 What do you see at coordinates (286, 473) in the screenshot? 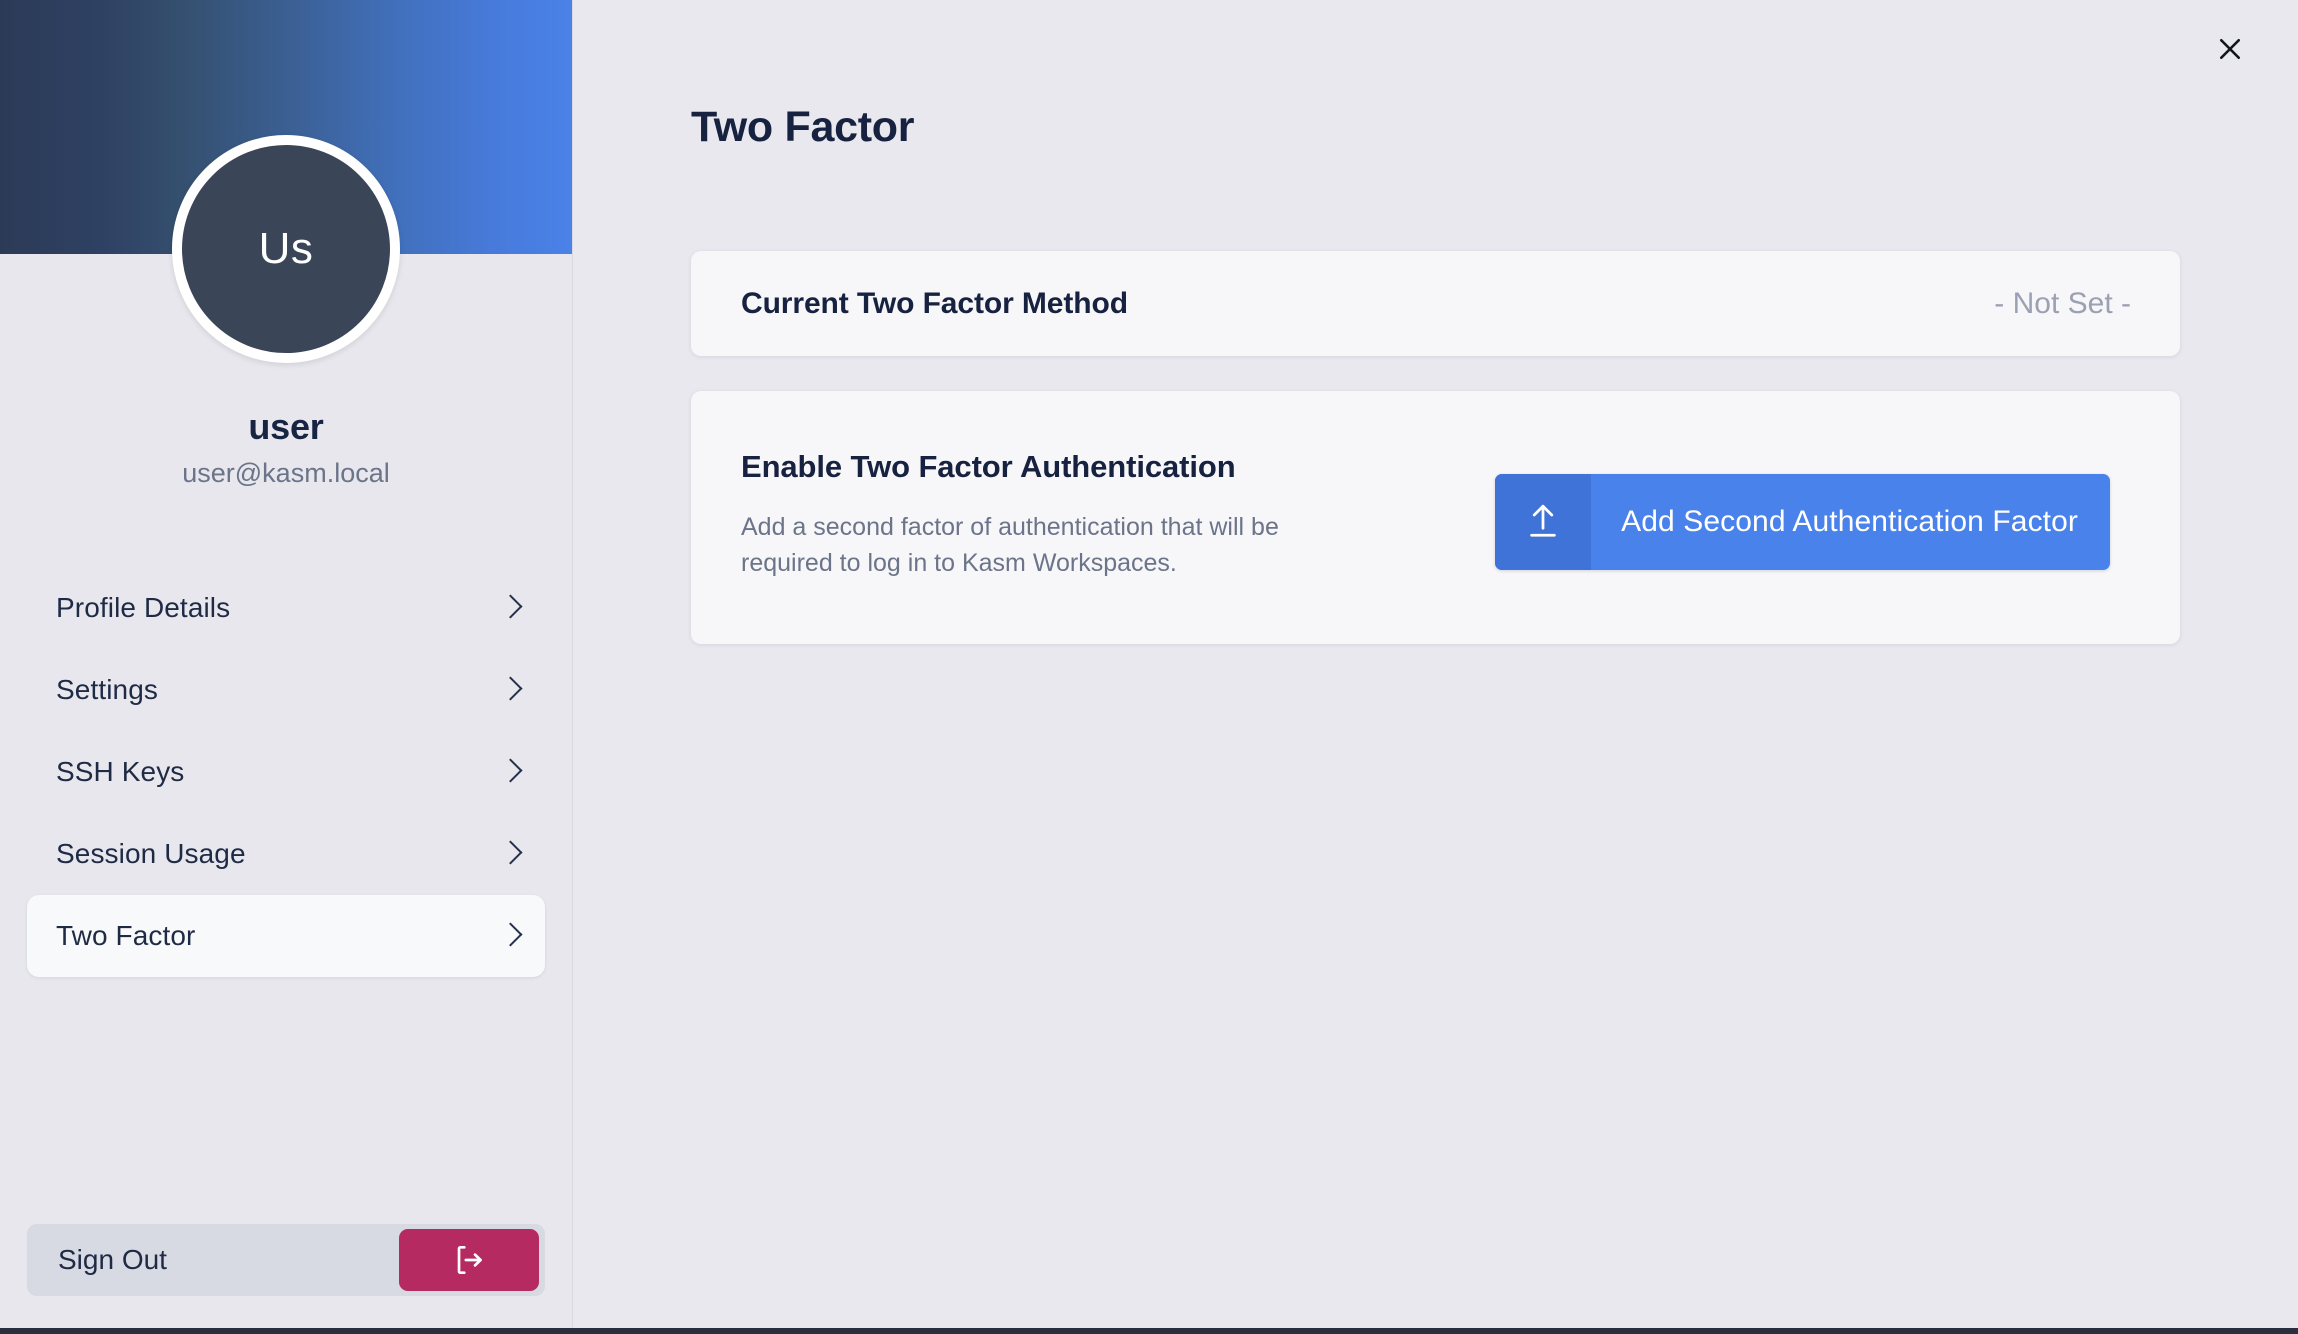
I see `user-email: user@kasm.local` at bounding box center [286, 473].